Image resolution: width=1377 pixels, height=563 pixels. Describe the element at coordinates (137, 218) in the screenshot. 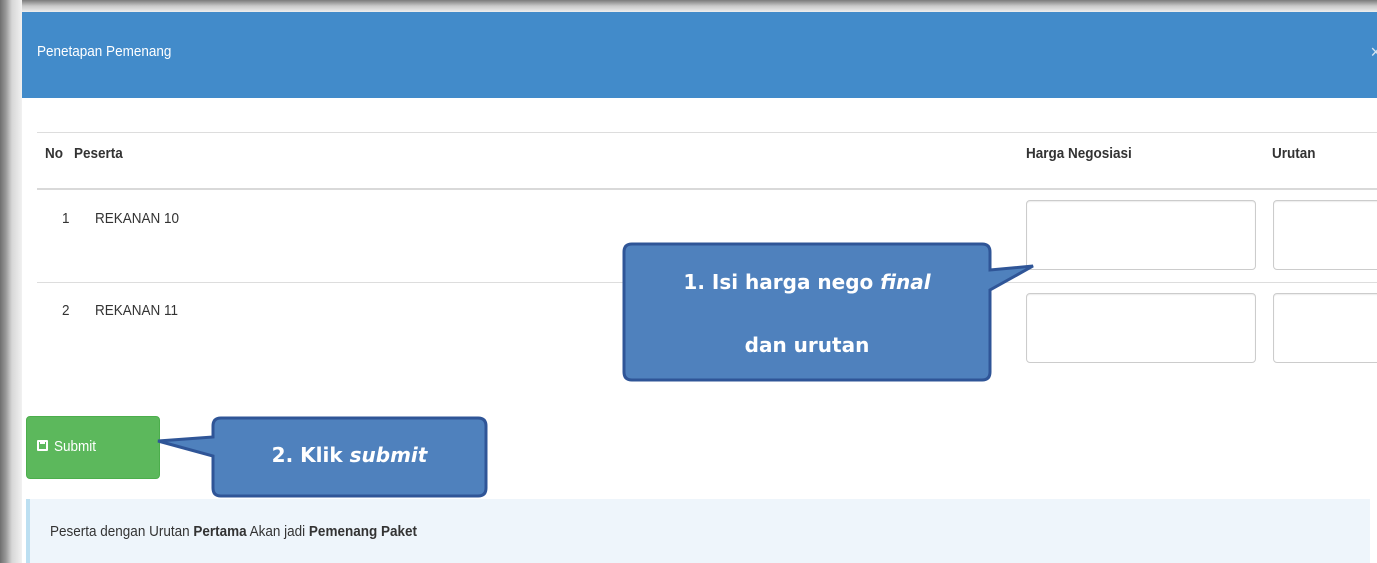

I see `participant-name: REKANAN 10` at that location.